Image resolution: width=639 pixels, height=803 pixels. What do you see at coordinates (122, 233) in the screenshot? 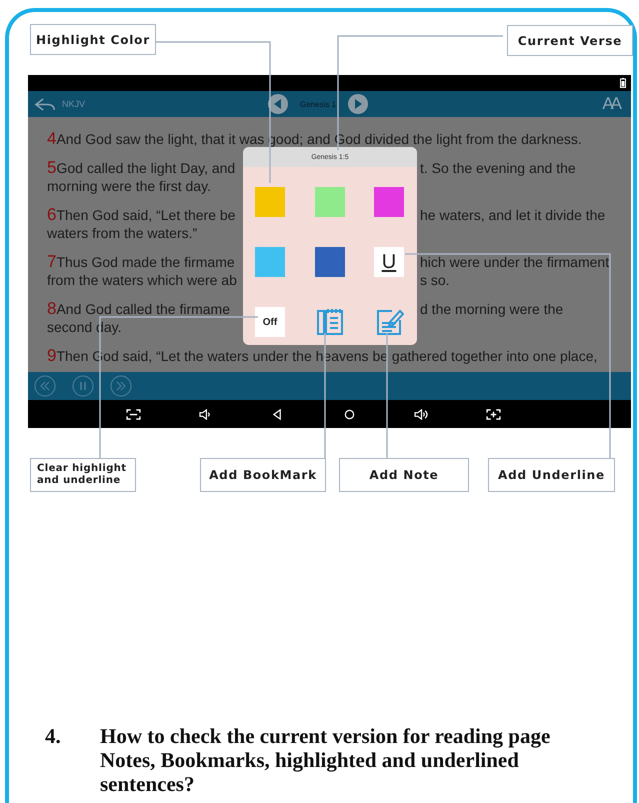
I see `verse-text: waters from the waters.”` at bounding box center [122, 233].